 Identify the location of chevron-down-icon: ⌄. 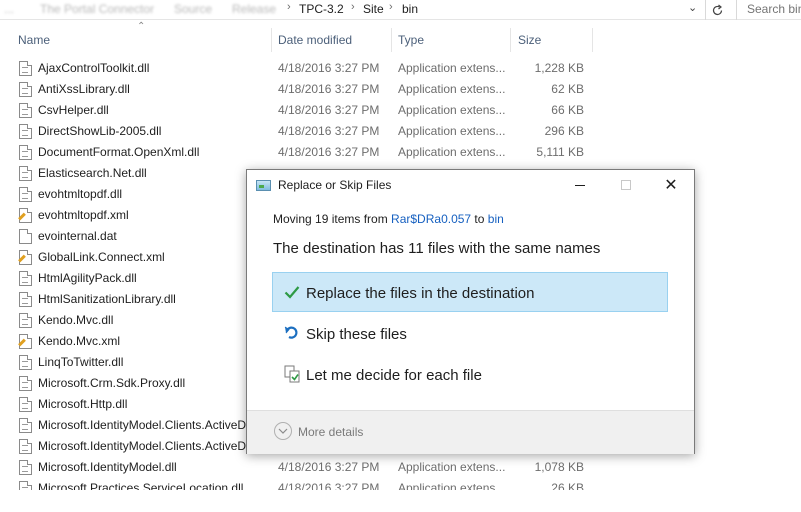
(692, 7).